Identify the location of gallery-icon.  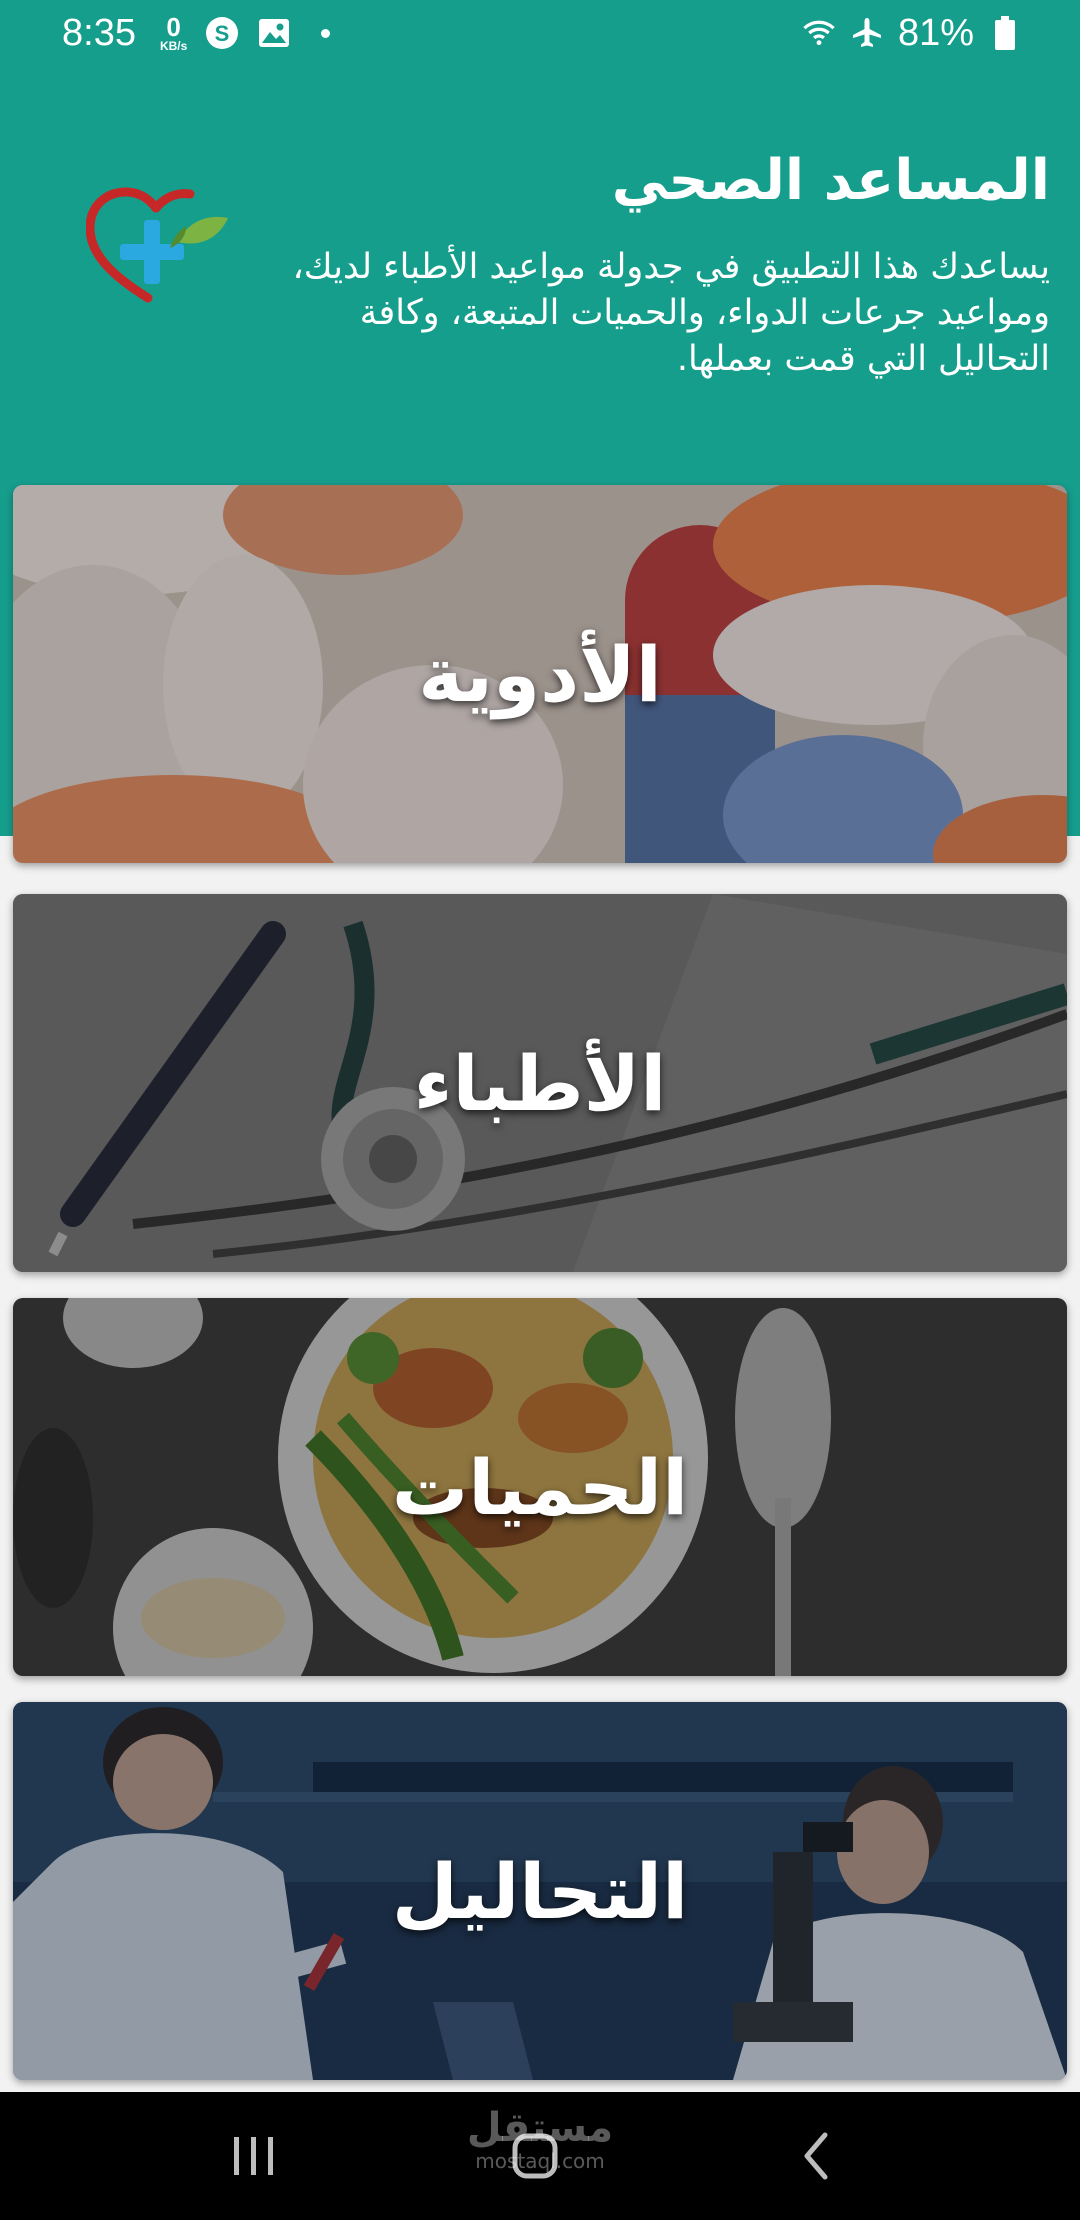
(274, 33).